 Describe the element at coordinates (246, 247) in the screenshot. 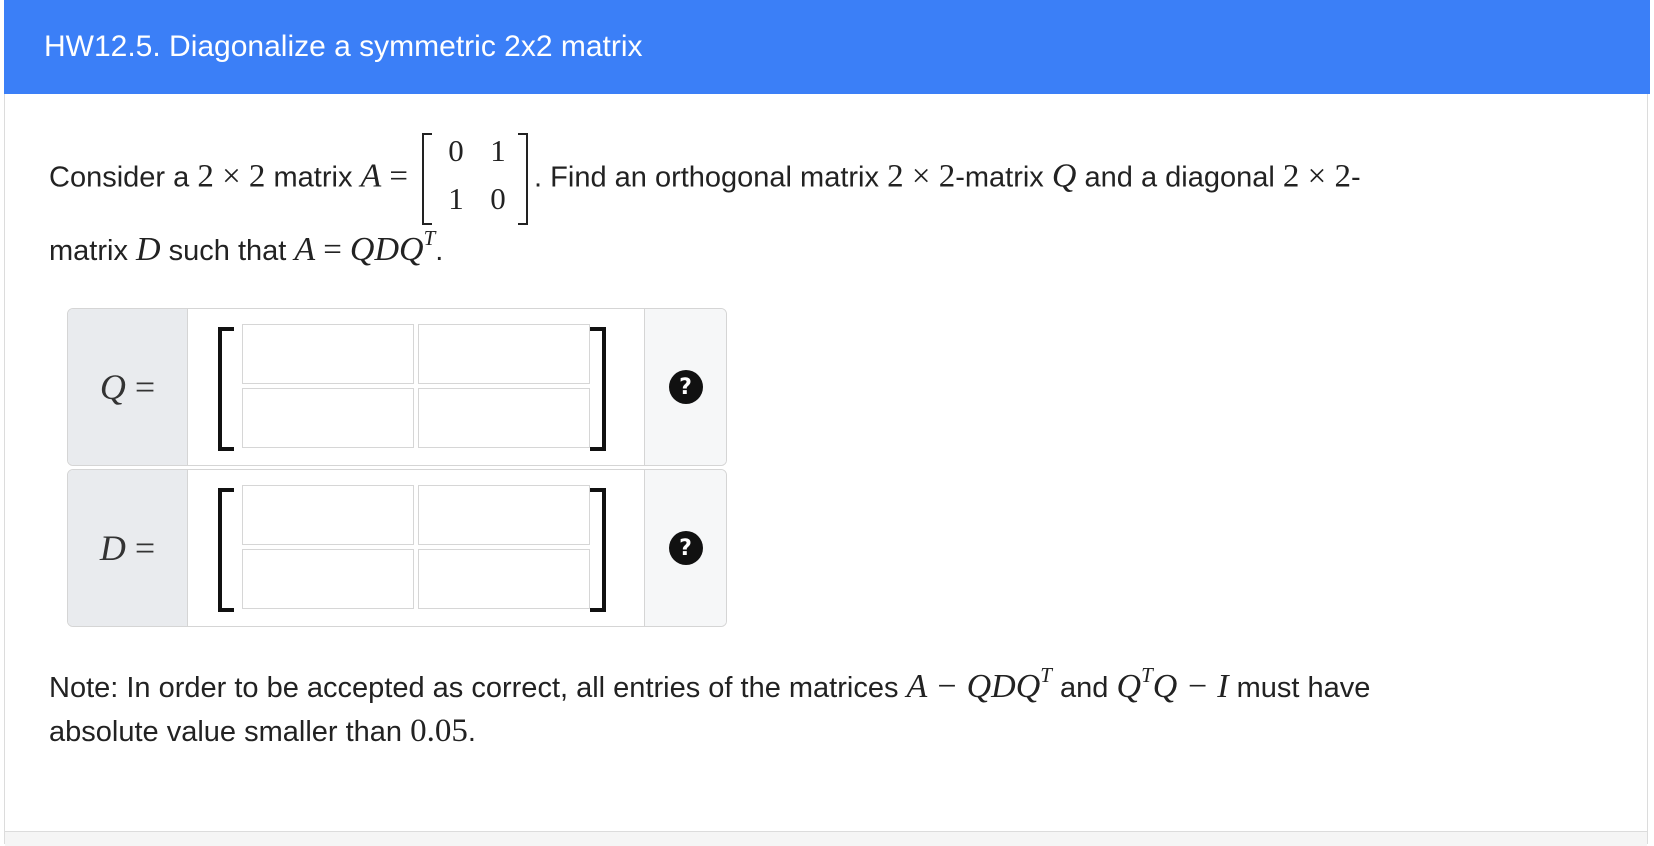

I see `question-text-line-2: matrix D such that A = QDQT.` at that location.